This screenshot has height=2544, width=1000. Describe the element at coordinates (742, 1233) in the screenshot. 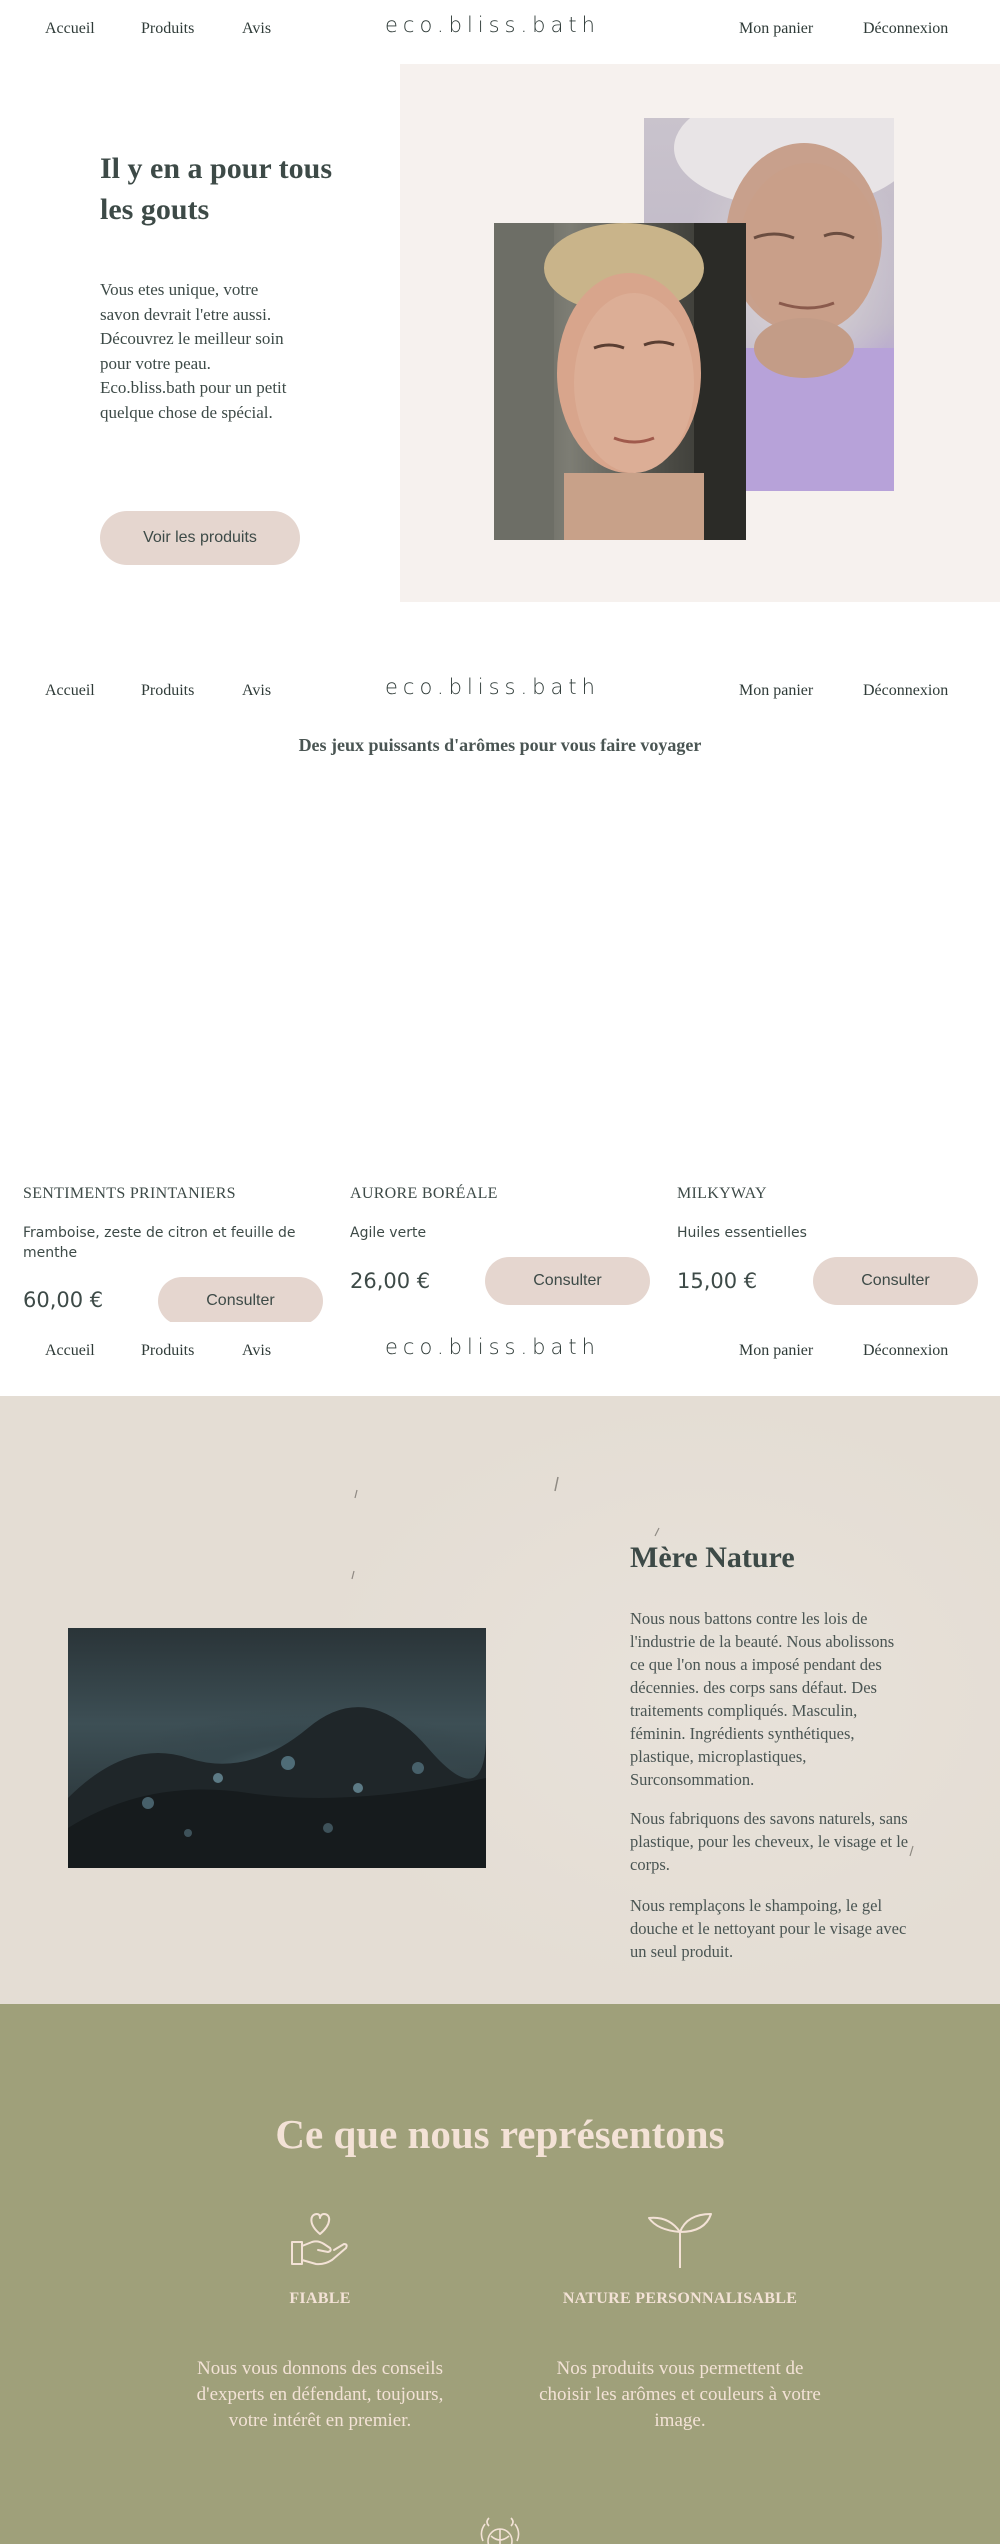

I see `product-description: Huiles essentielles` at that location.